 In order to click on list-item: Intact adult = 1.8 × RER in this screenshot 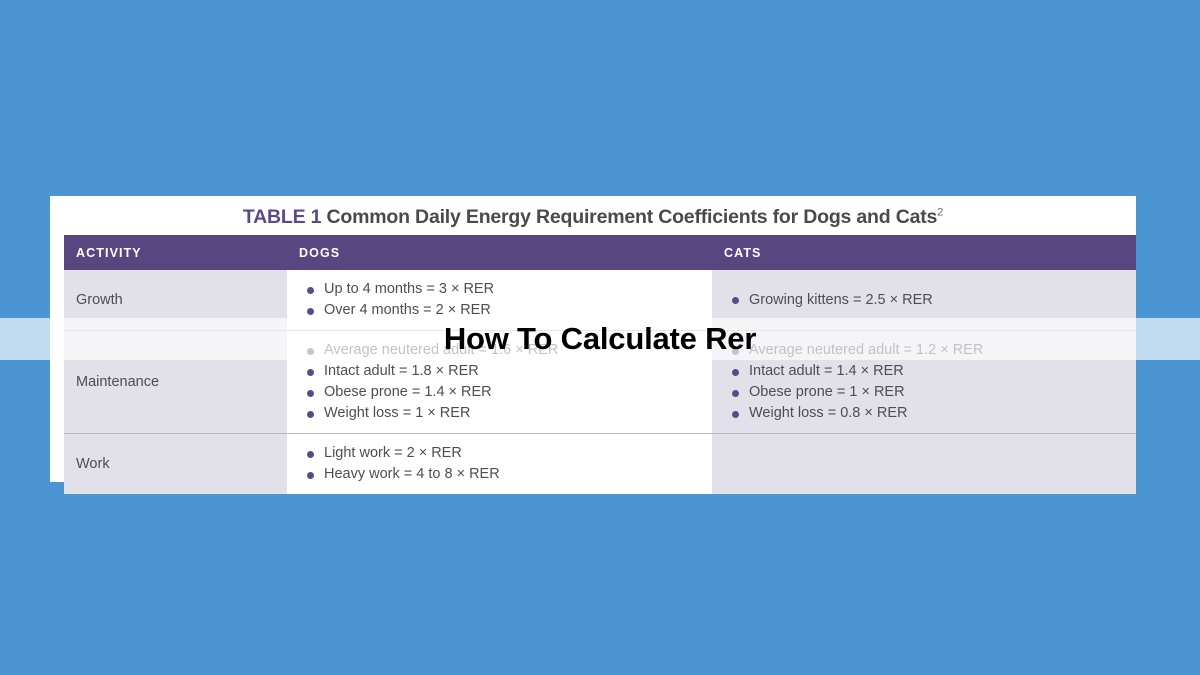, I will do `click(509, 371)`.